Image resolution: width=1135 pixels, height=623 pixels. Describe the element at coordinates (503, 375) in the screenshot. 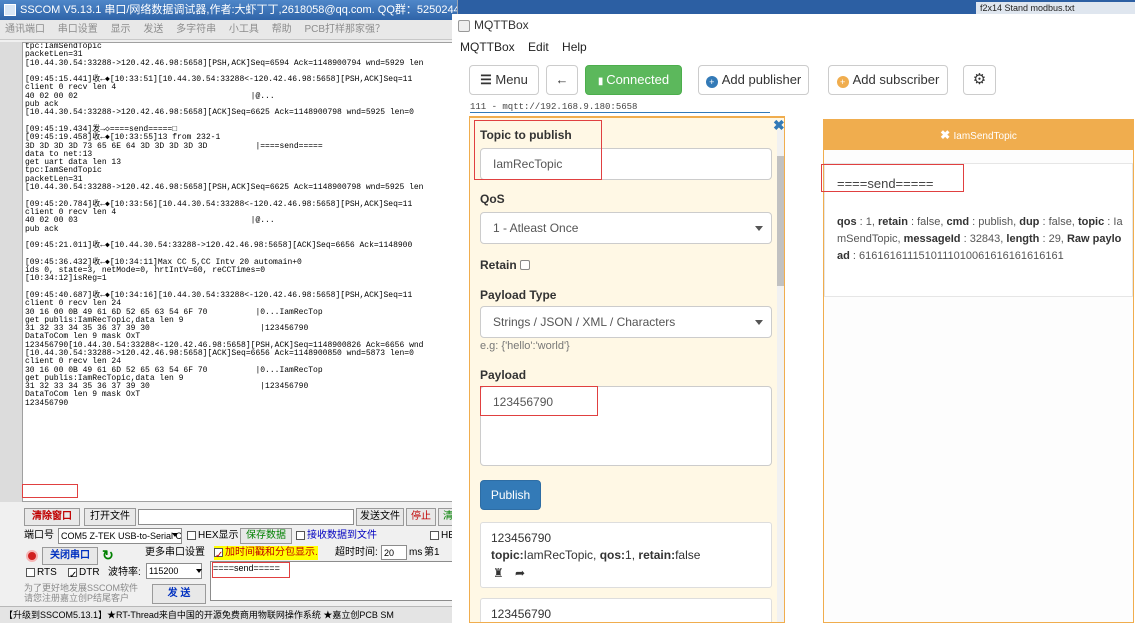

I see `payload-label: Payload` at that location.